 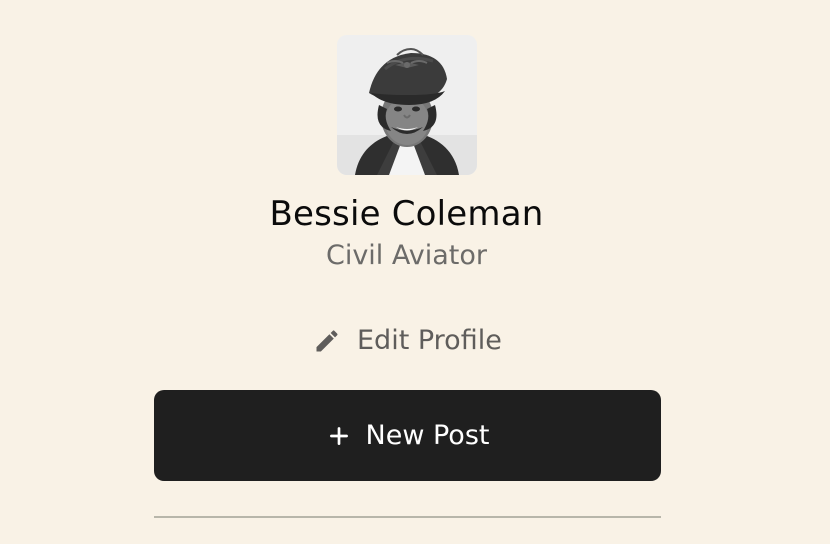 I want to click on profile-title: Civil Aviator, so click(x=406, y=255).